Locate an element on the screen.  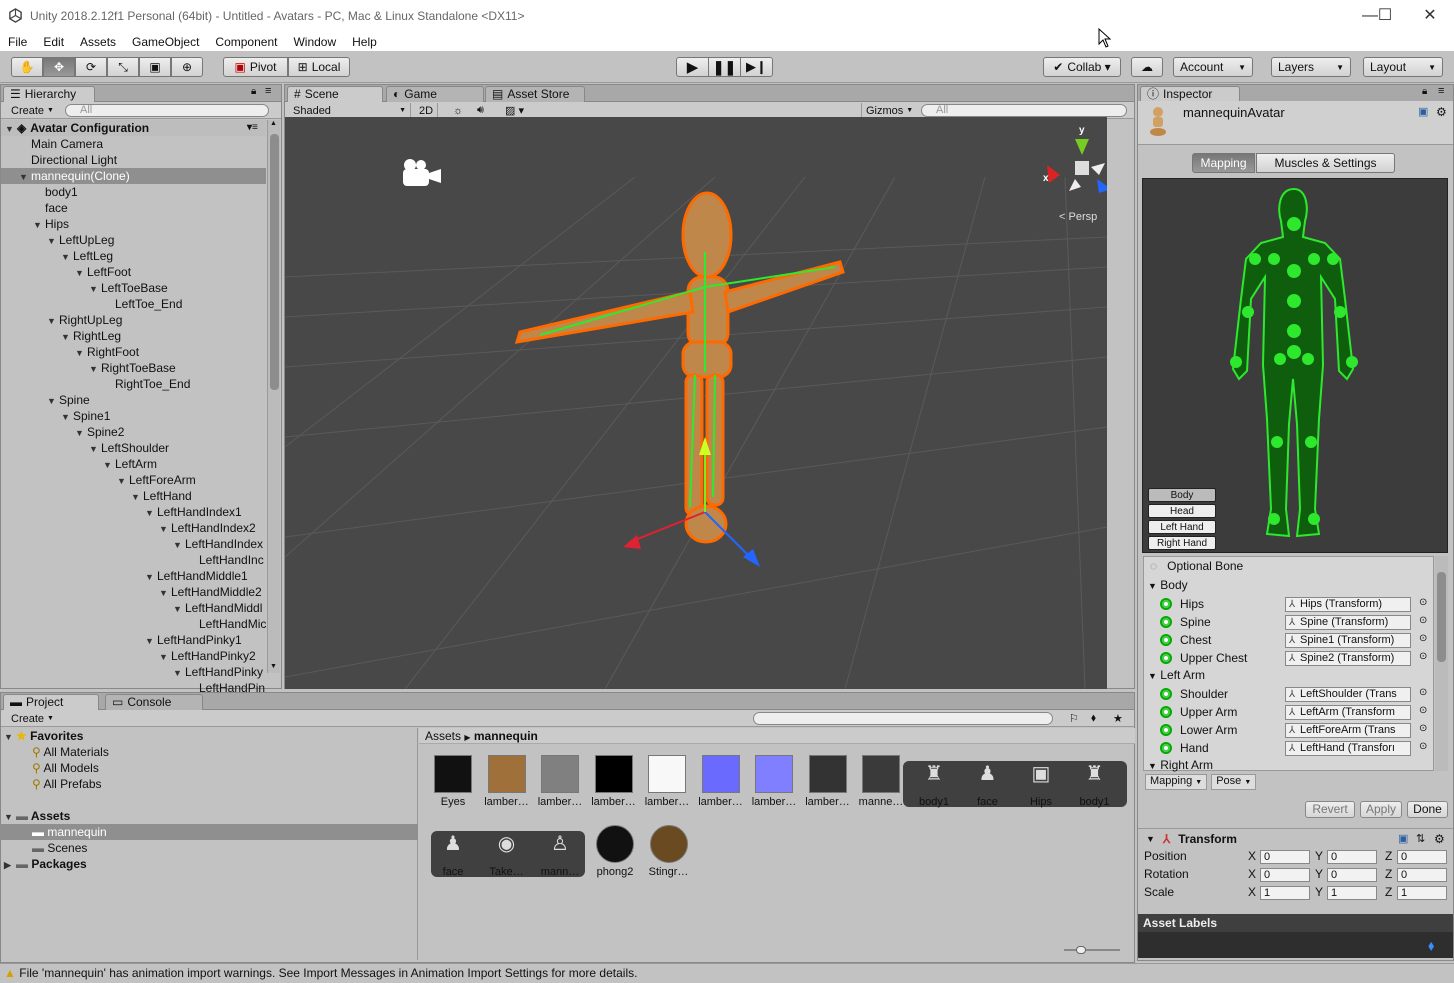
folder-mannequin: ▬ mannequin is located at coordinates (209, 832).